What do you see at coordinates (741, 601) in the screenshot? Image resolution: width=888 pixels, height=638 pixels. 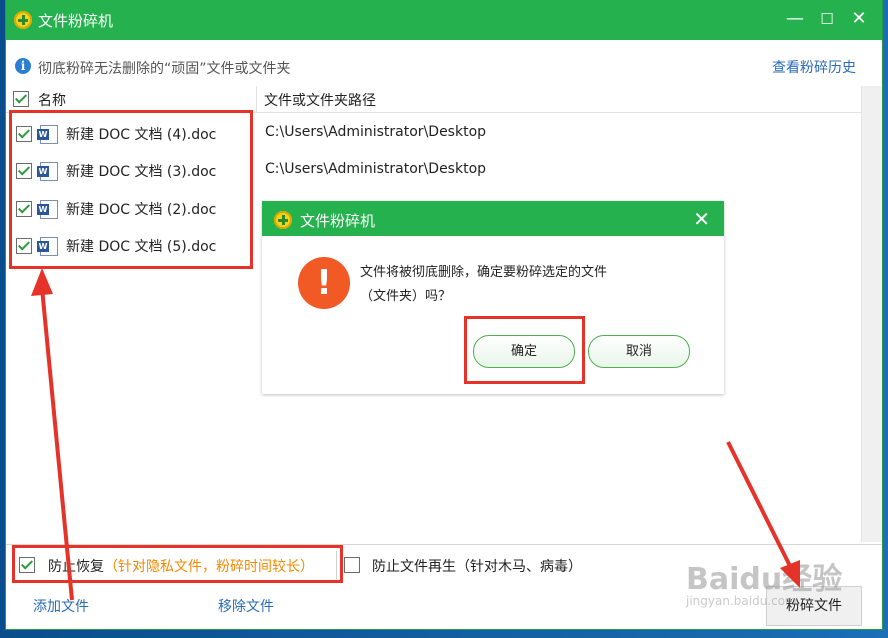 I see `baidu-watermark-url: jingyan.baidu.com` at bounding box center [741, 601].